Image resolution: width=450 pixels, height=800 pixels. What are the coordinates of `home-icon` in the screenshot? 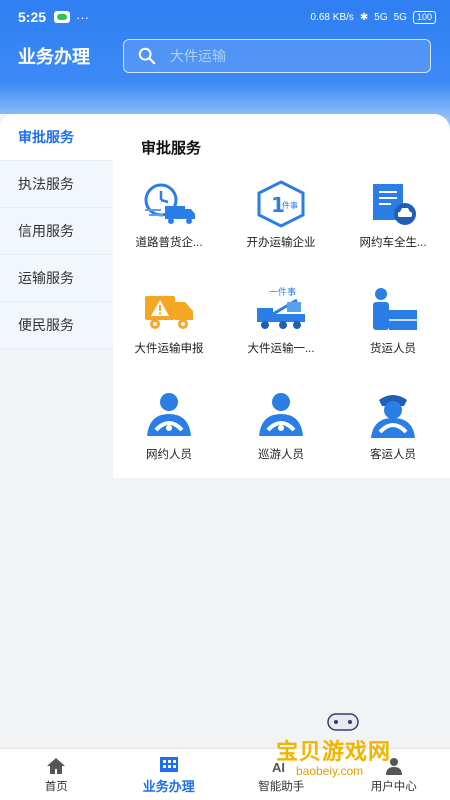 It's located at (56, 766).